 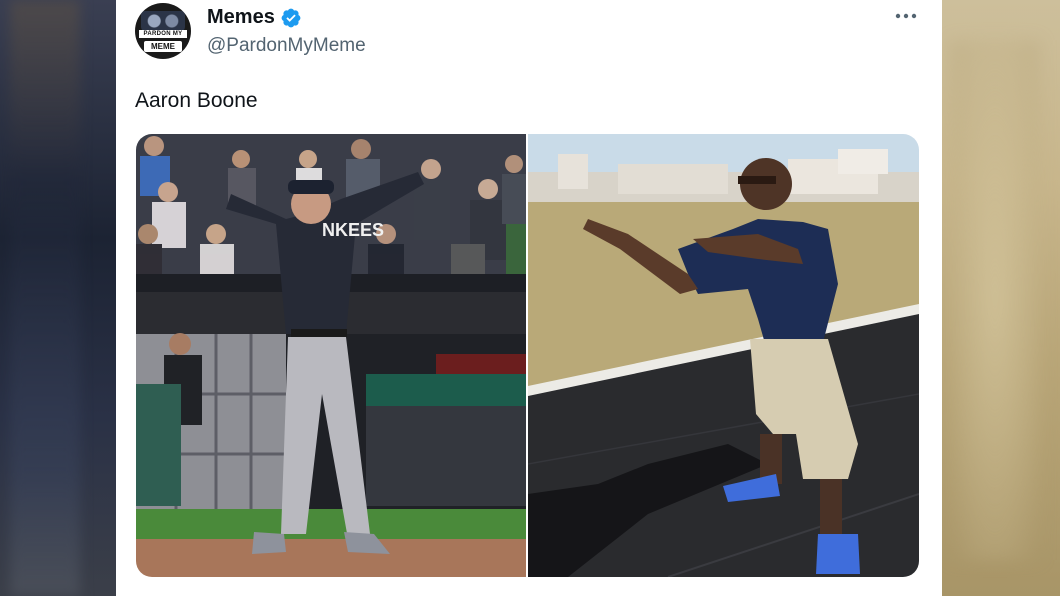 What do you see at coordinates (353, 230) in the screenshot?
I see `jersey-text: NKEES` at bounding box center [353, 230].